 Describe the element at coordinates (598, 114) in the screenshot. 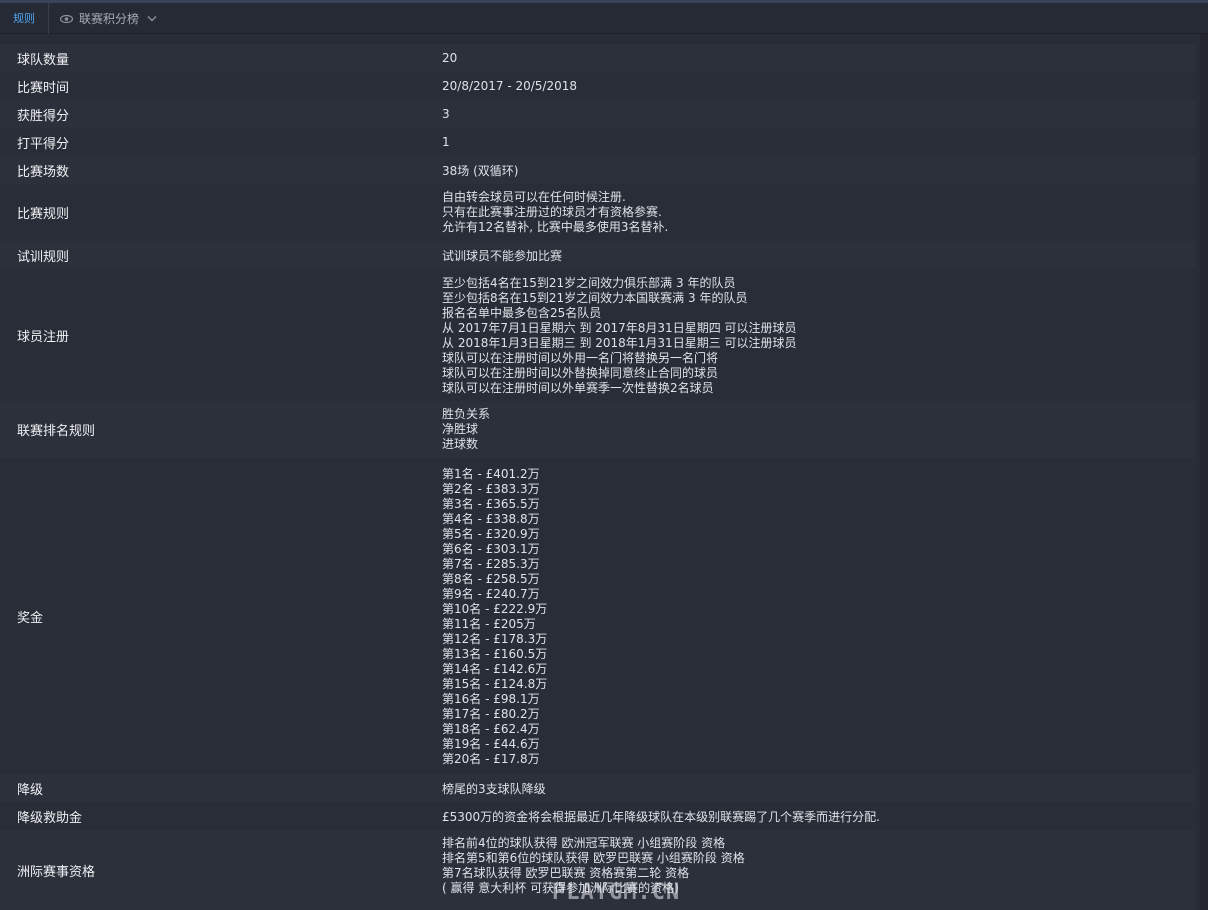

I see `row-win-points: 获胜得分 3` at that location.